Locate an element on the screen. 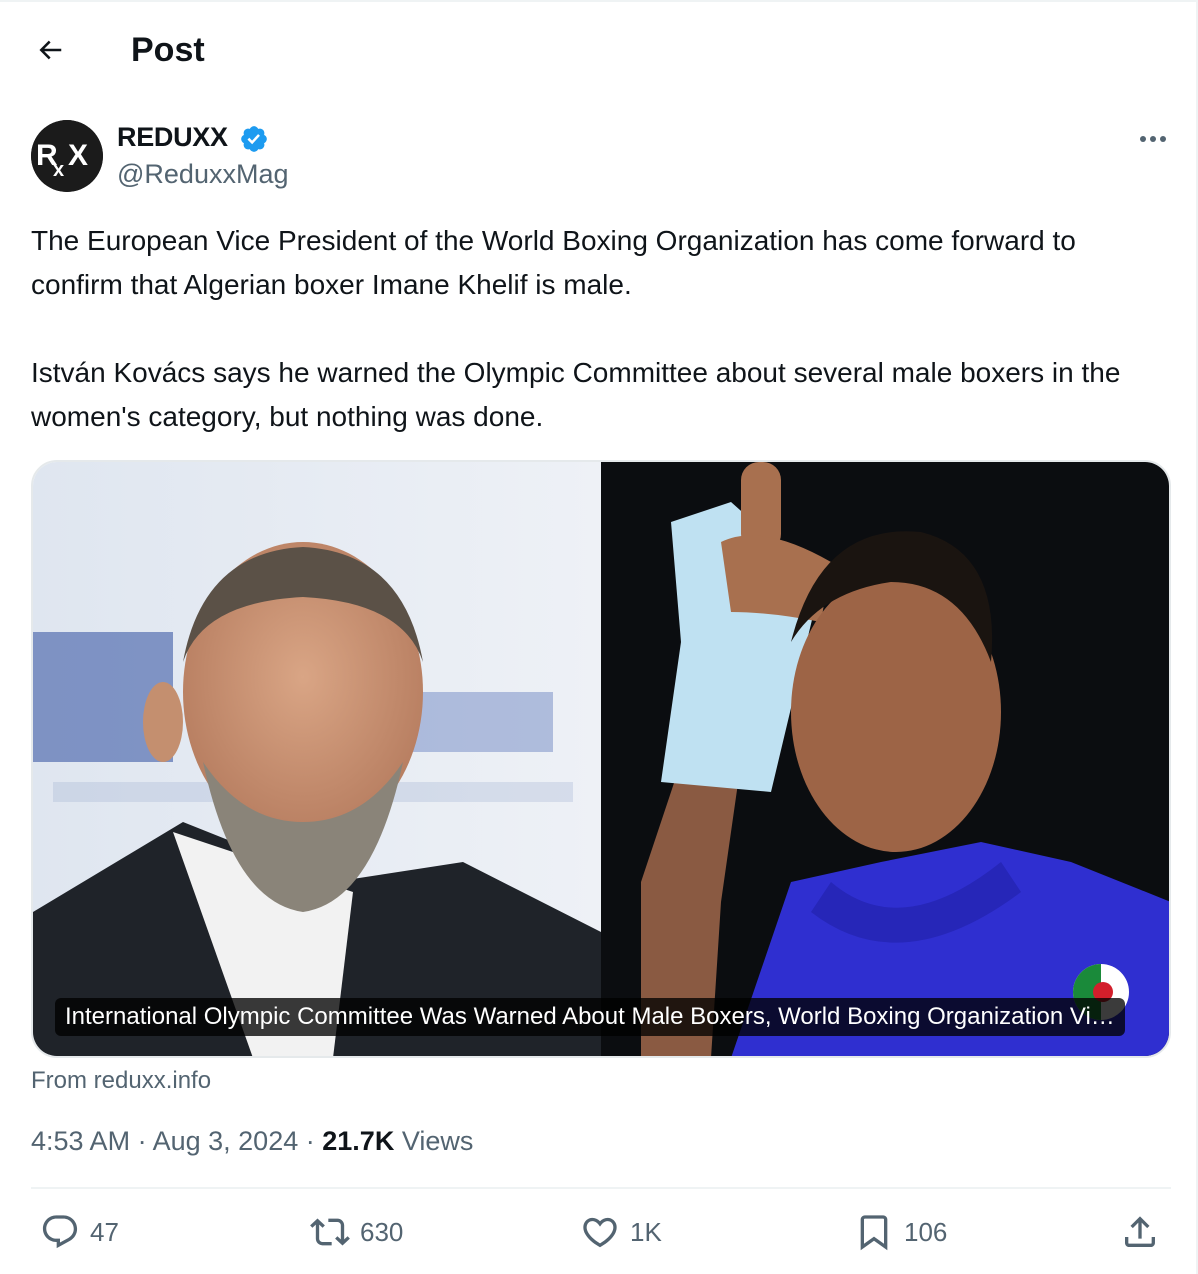  reply-button: 47 is located at coordinates (79, 1232).